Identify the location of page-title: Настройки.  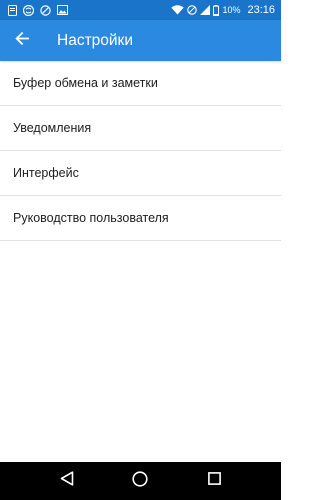
(95, 40).